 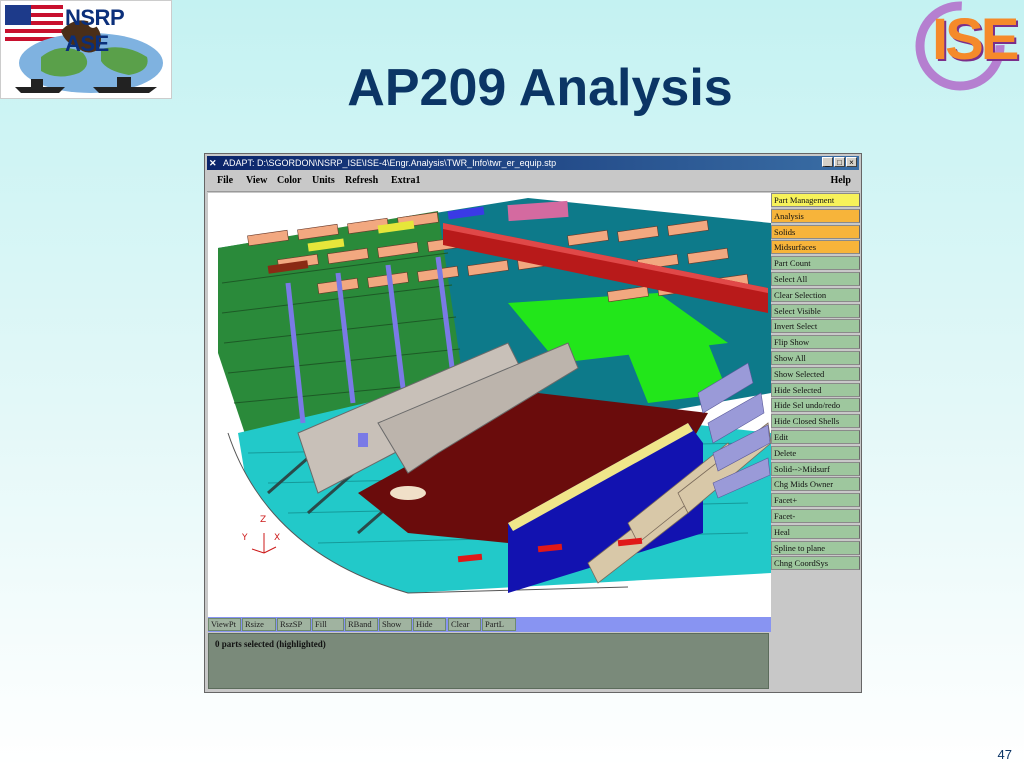 What do you see at coordinates (815, 358) in the screenshot?
I see `side-button-show-all: Show All` at bounding box center [815, 358].